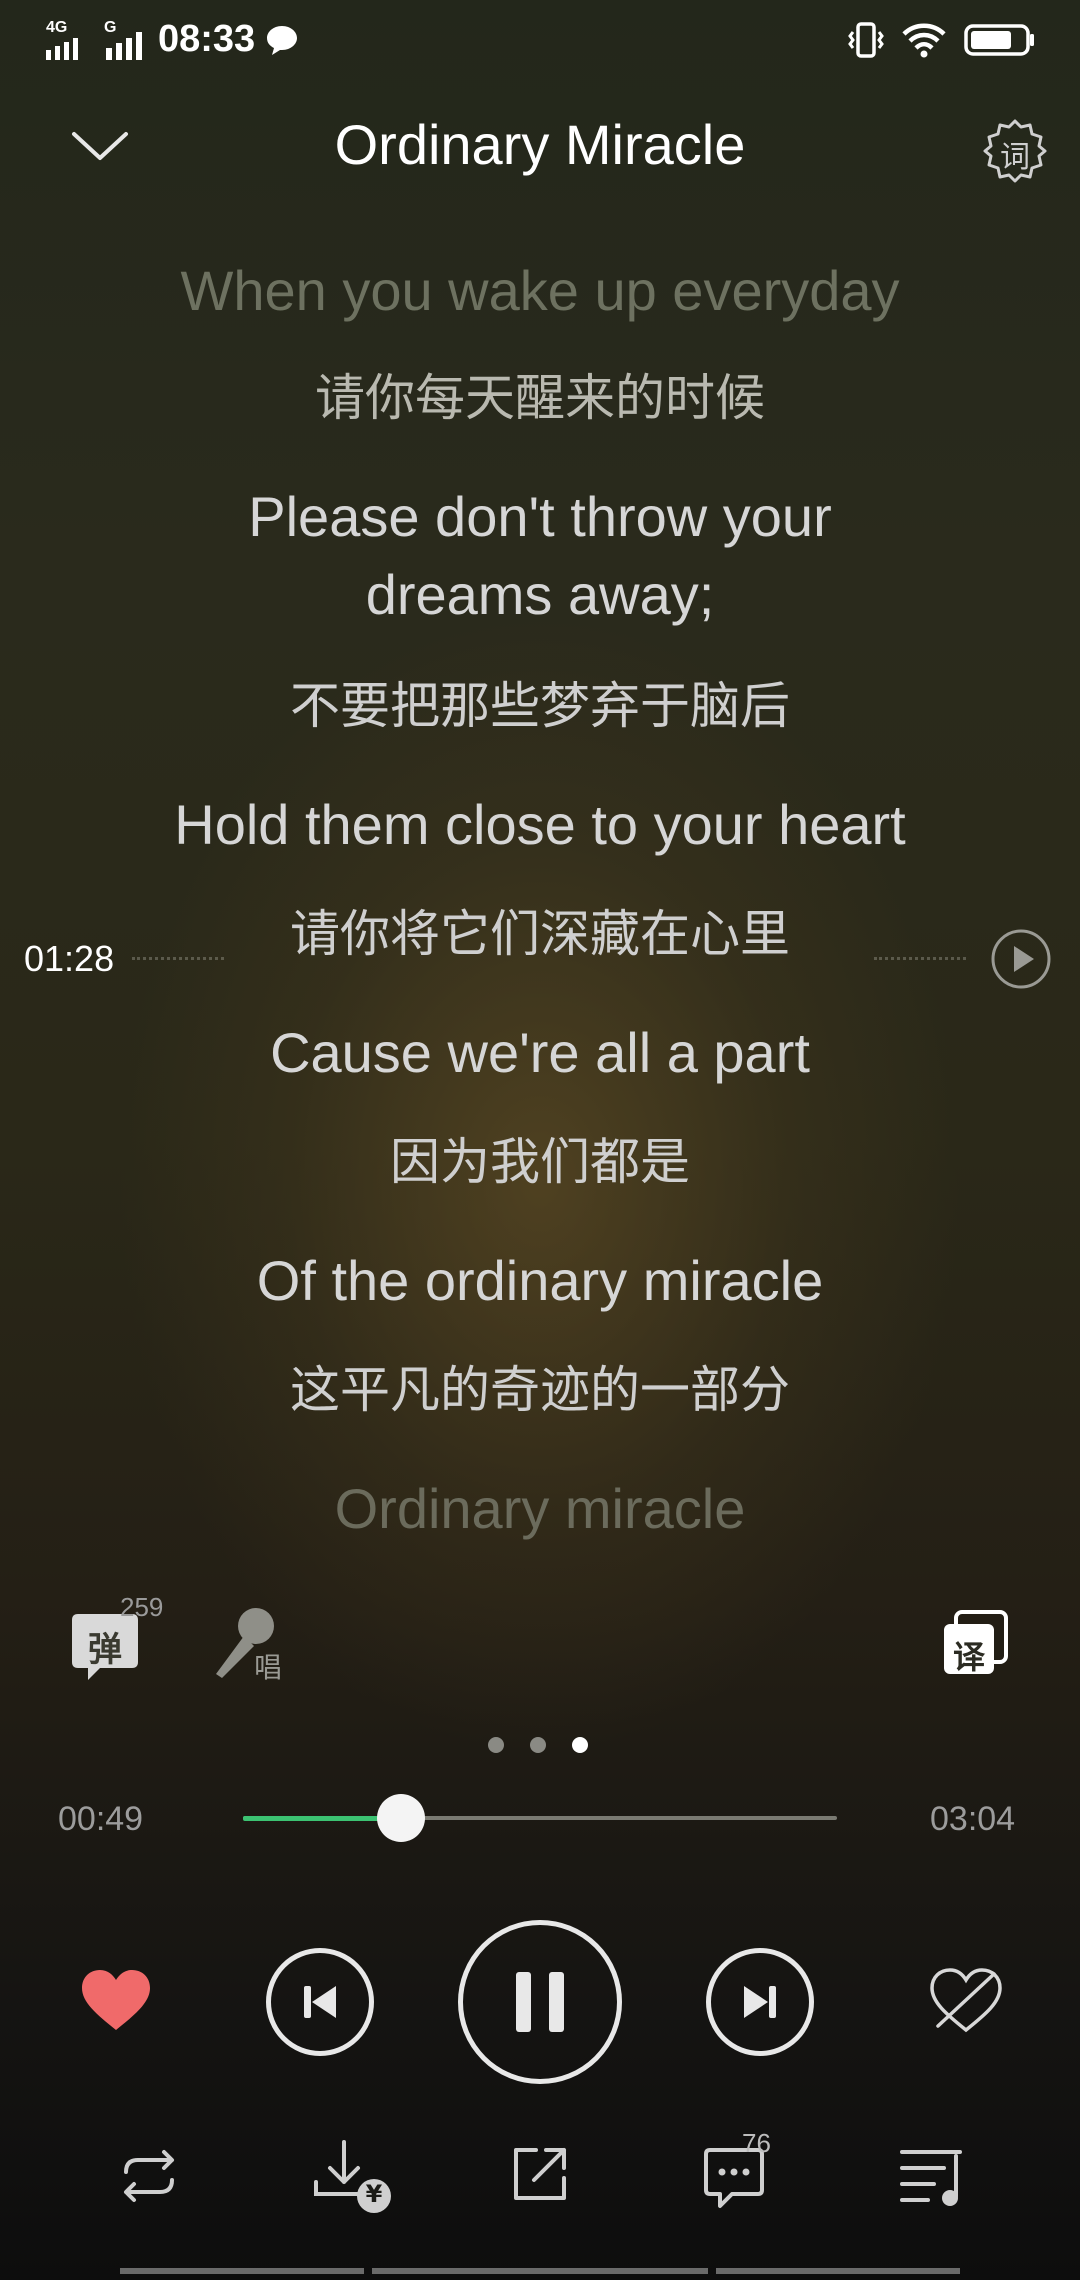  Describe the element at coordinates (973, 1819) in the screenshot. I see `total-duration: 03:04` at that location.